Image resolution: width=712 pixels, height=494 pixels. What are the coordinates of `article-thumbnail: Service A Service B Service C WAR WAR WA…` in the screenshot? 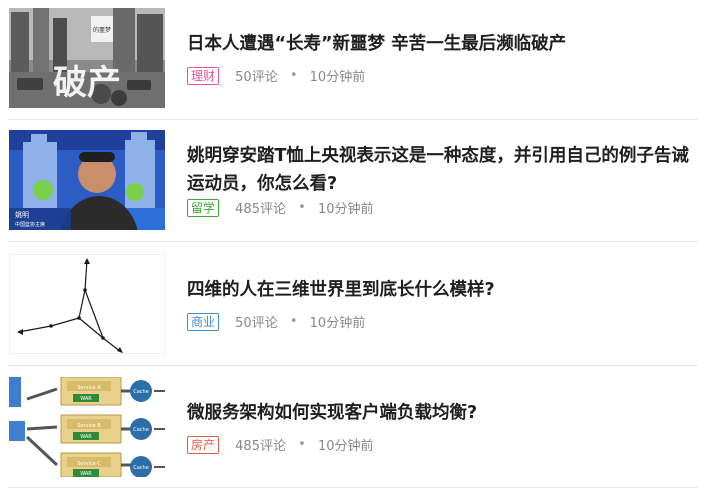 It's located at (87, 427).